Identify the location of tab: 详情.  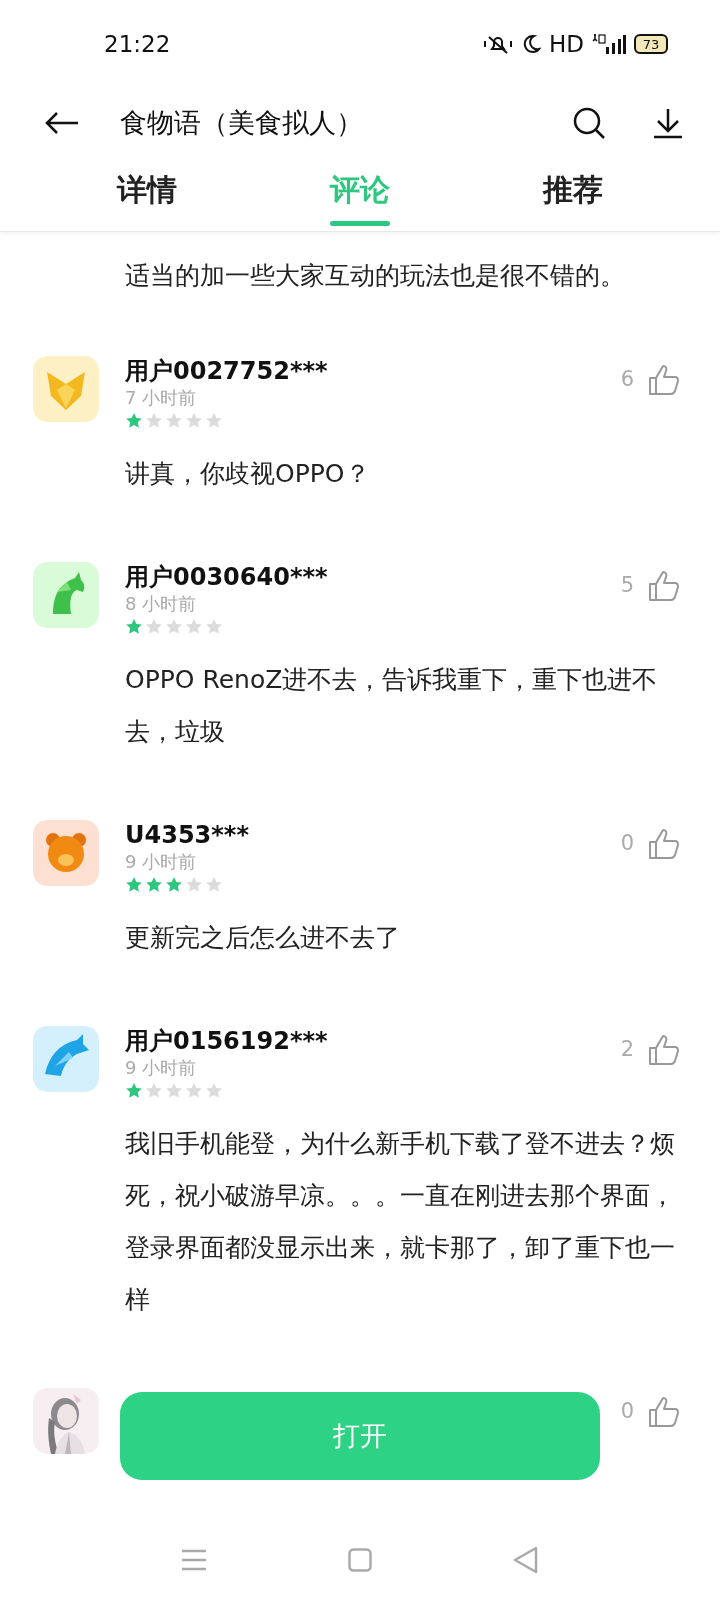
(146, 194).